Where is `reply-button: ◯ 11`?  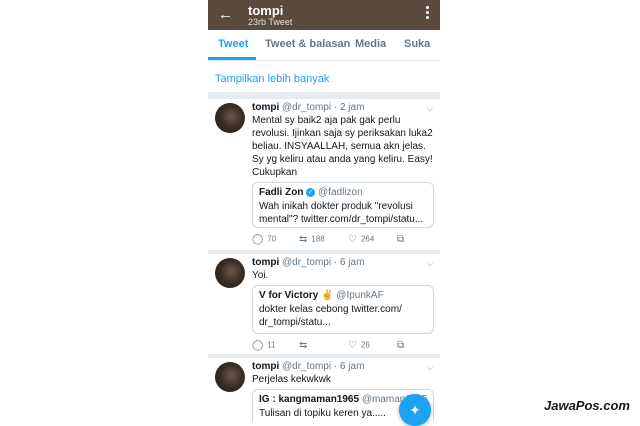 reply-button: ◯ 11 is located at coordinates (264, 345).